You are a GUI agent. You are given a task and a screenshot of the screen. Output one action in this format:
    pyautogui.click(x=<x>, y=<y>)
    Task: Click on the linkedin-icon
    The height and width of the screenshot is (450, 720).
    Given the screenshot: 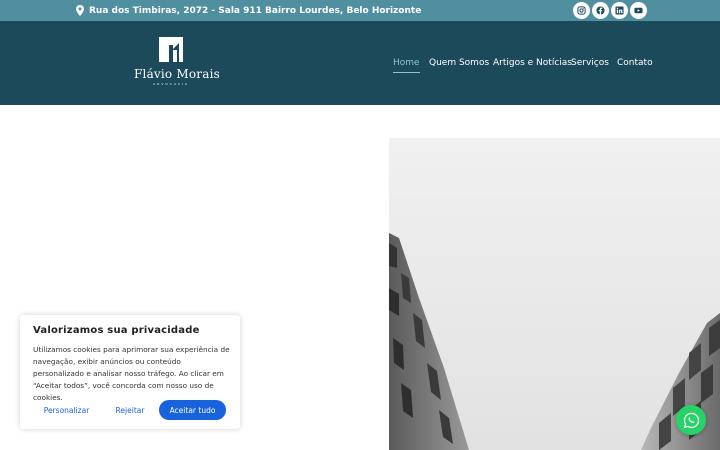 What is the action you would take?
    pyautogui.click(x=619, y=10)
    